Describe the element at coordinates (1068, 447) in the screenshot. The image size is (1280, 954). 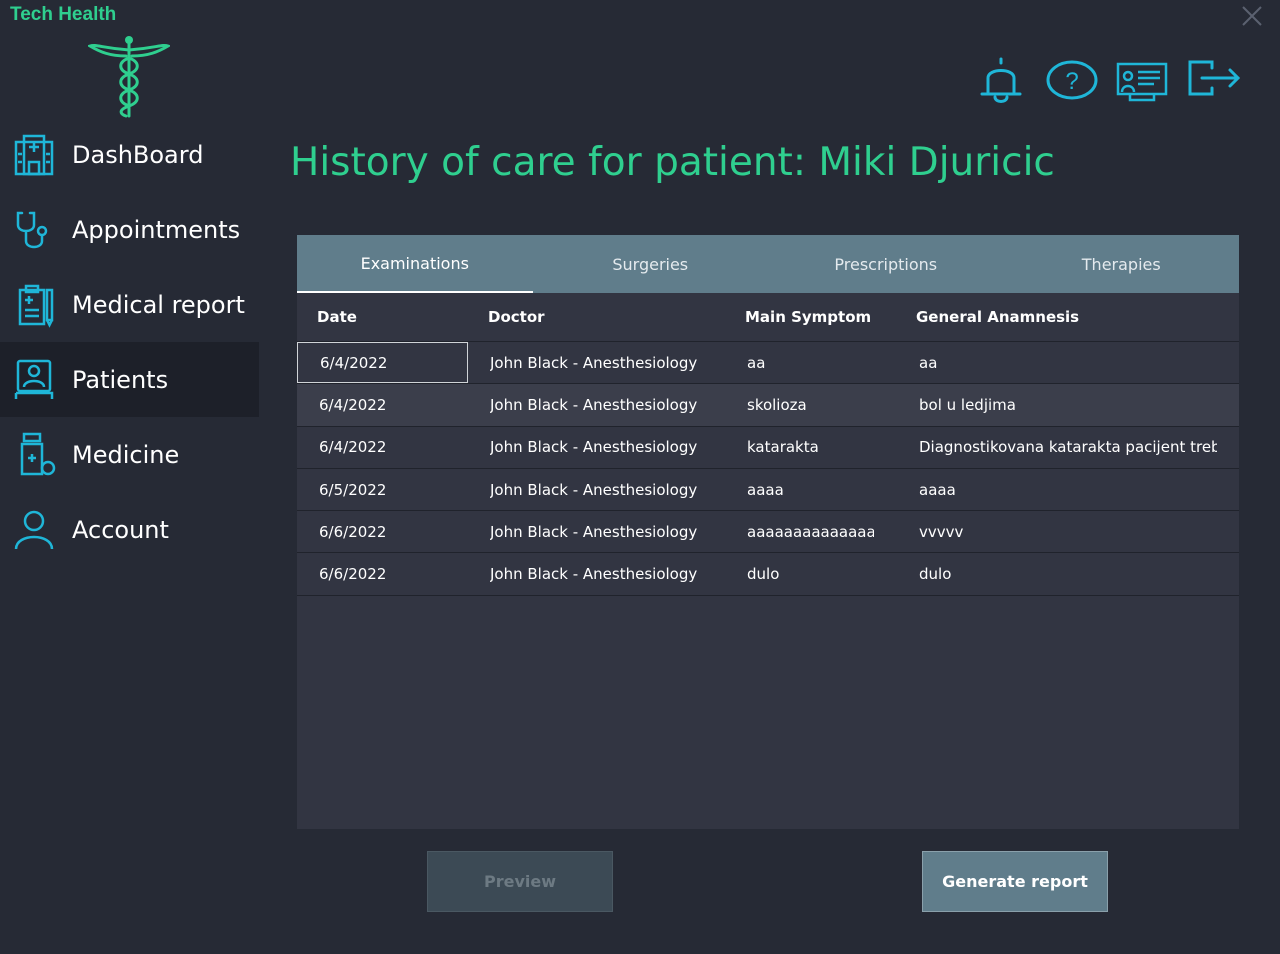
I see `cell-general-anamnesis: Diagnostikovana katarakta pacijent treba` at that location.